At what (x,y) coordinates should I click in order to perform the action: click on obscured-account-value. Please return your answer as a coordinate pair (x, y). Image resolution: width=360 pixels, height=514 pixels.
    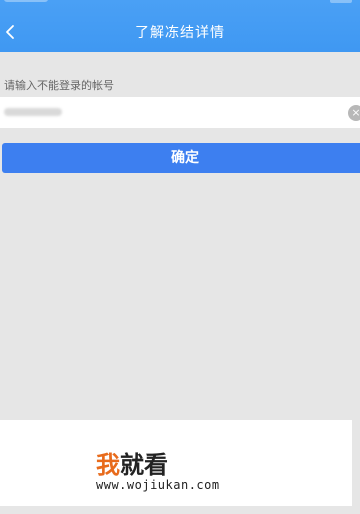
    Looking at the image, I should click on (33, 112).